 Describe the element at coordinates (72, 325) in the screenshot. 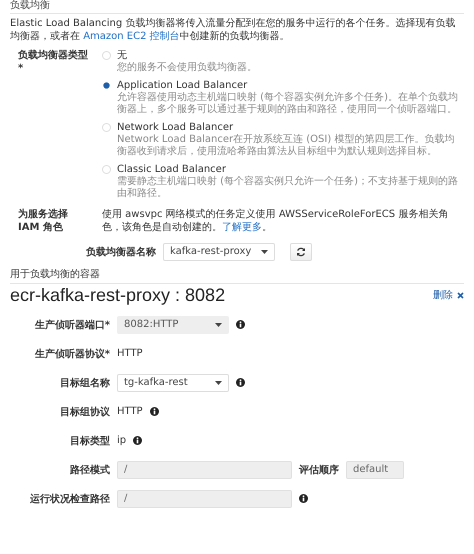

I see `field-label: 生产侦听器端口*` at that location.